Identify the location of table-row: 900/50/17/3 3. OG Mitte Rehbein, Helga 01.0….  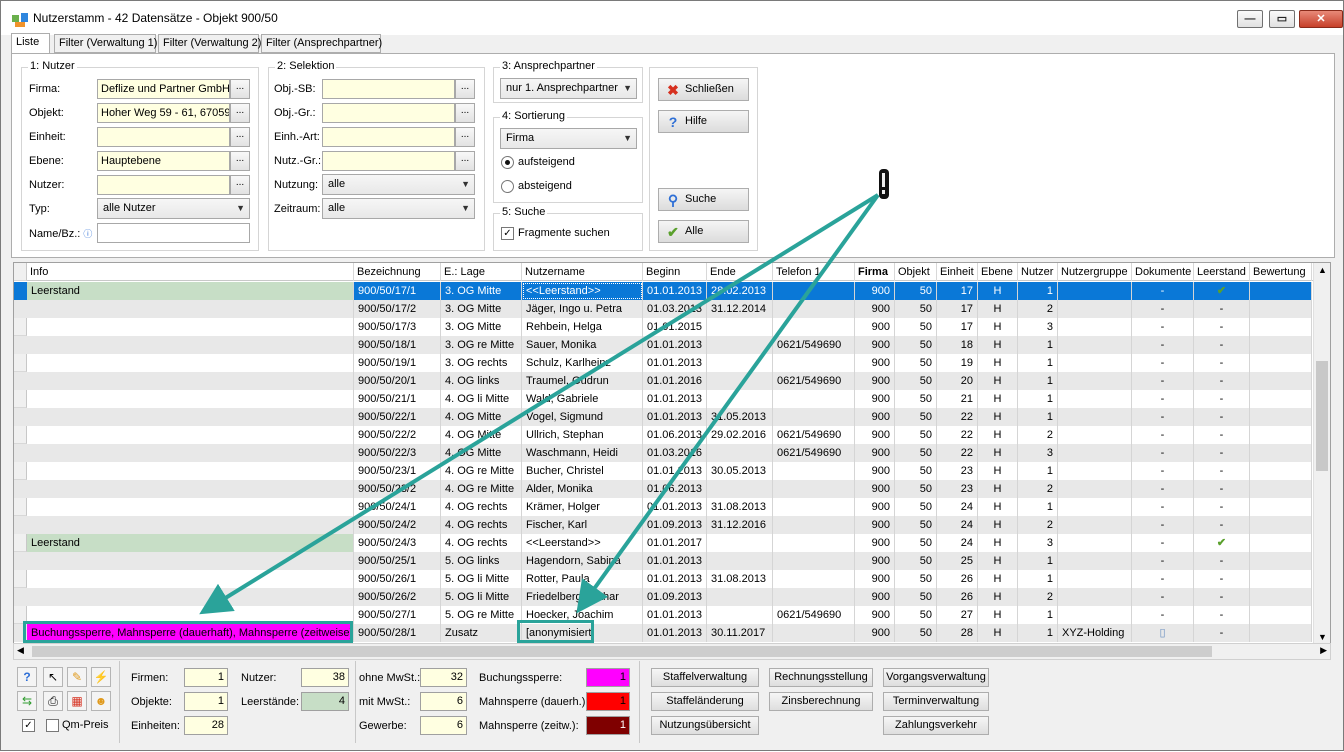
(663, 327).